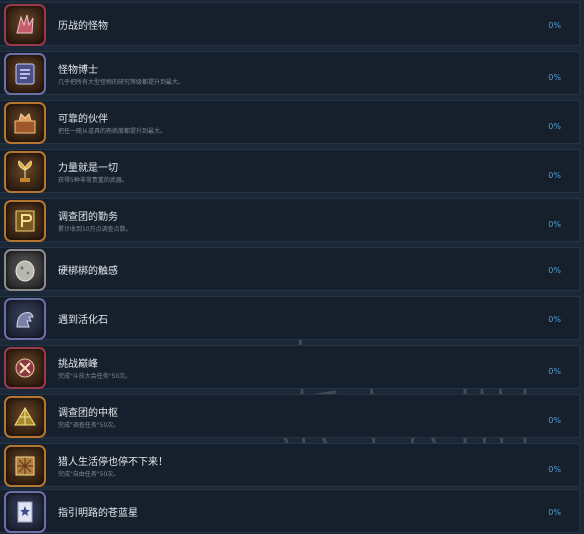 This screenshot has width=584, height=534. I want to click on monster-book-icon, so click(25, 74).